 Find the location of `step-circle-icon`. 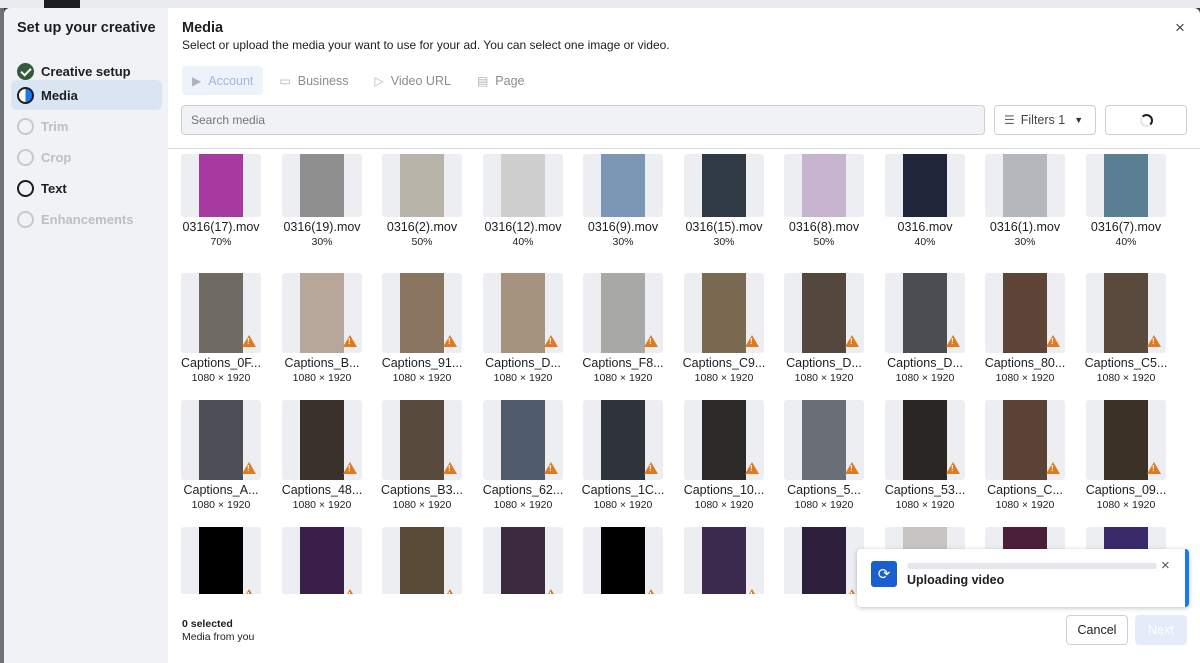

step-circle-icon is located at coordinates (25, 219).